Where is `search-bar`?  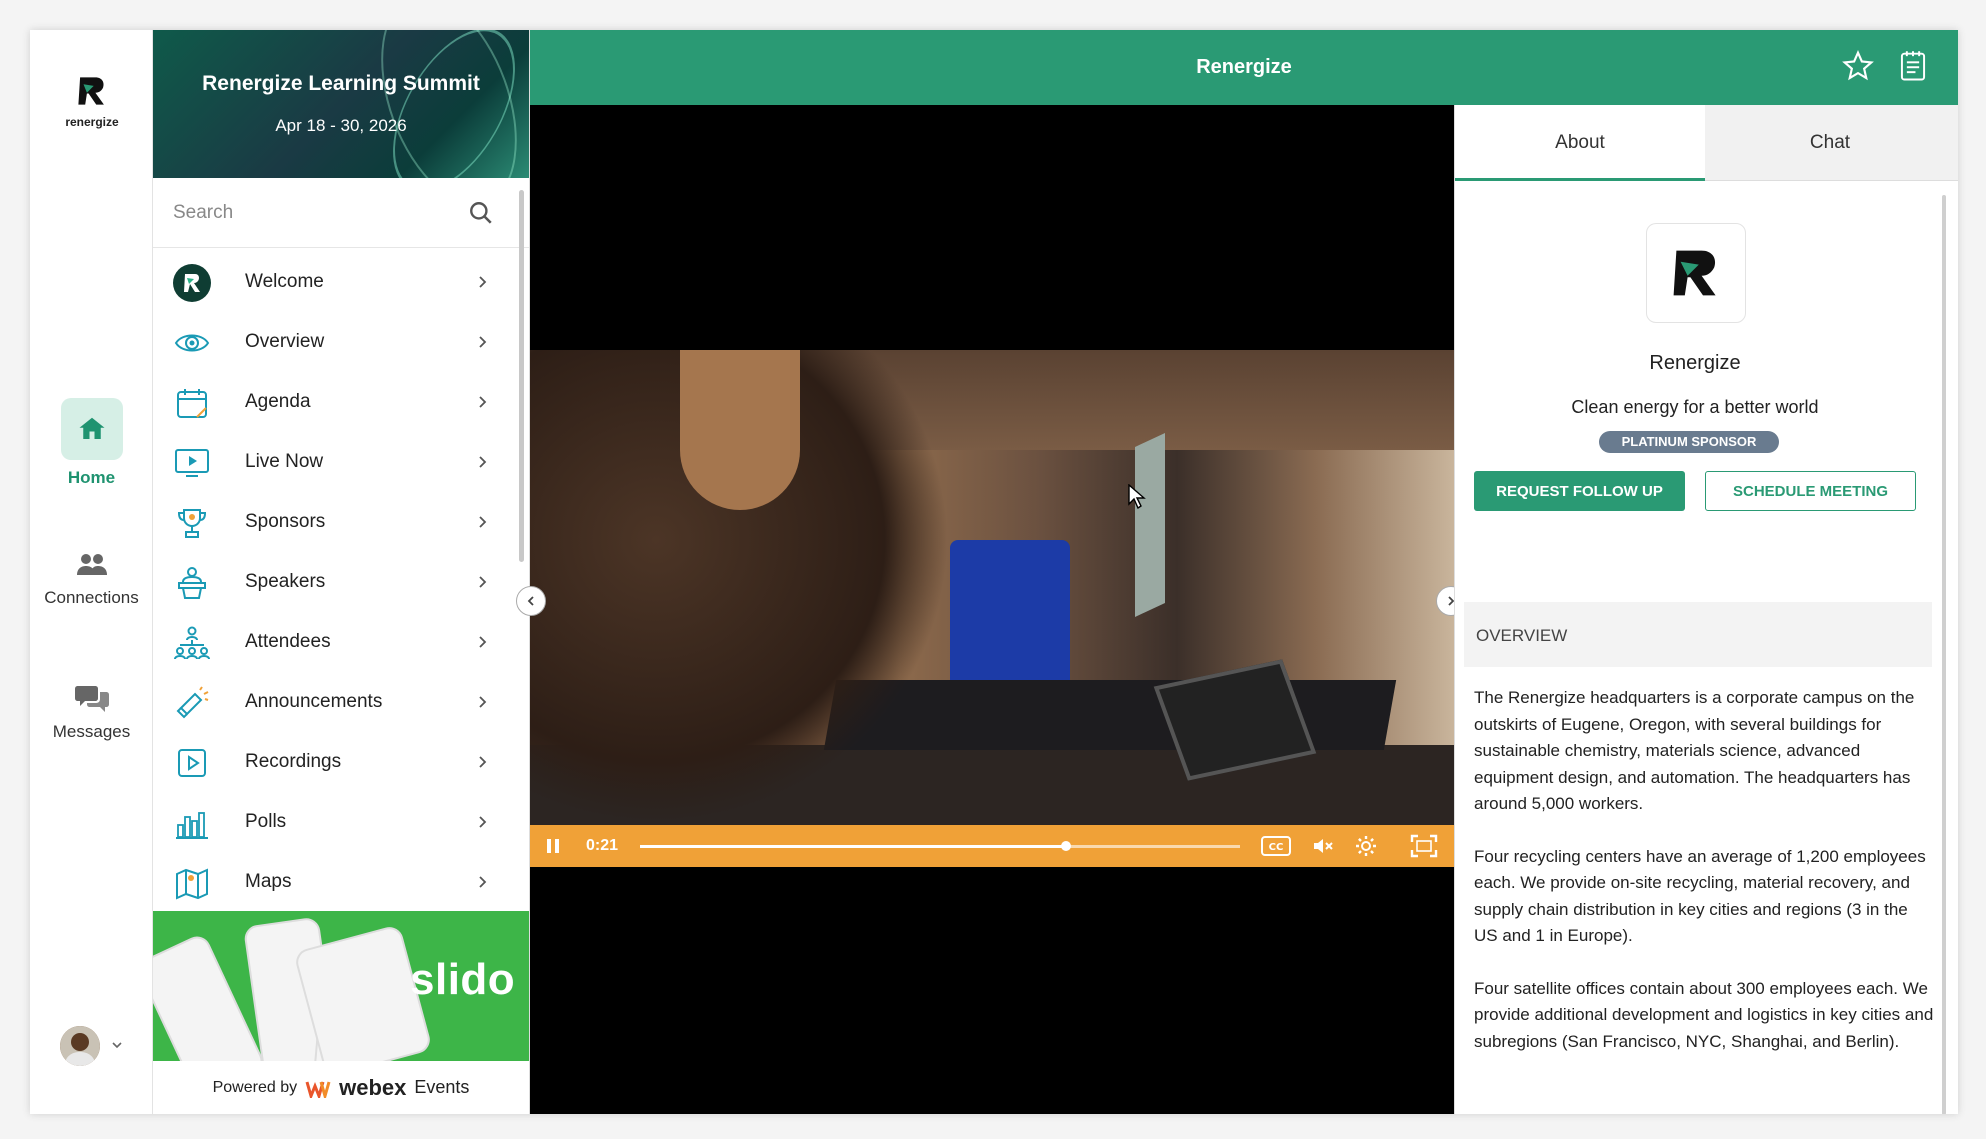 search-bar is located at coordinates (341, 213).